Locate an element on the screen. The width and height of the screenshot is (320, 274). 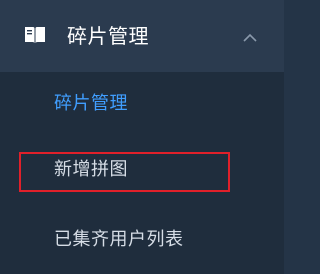
book-icon is located at coordinates (35, 35).